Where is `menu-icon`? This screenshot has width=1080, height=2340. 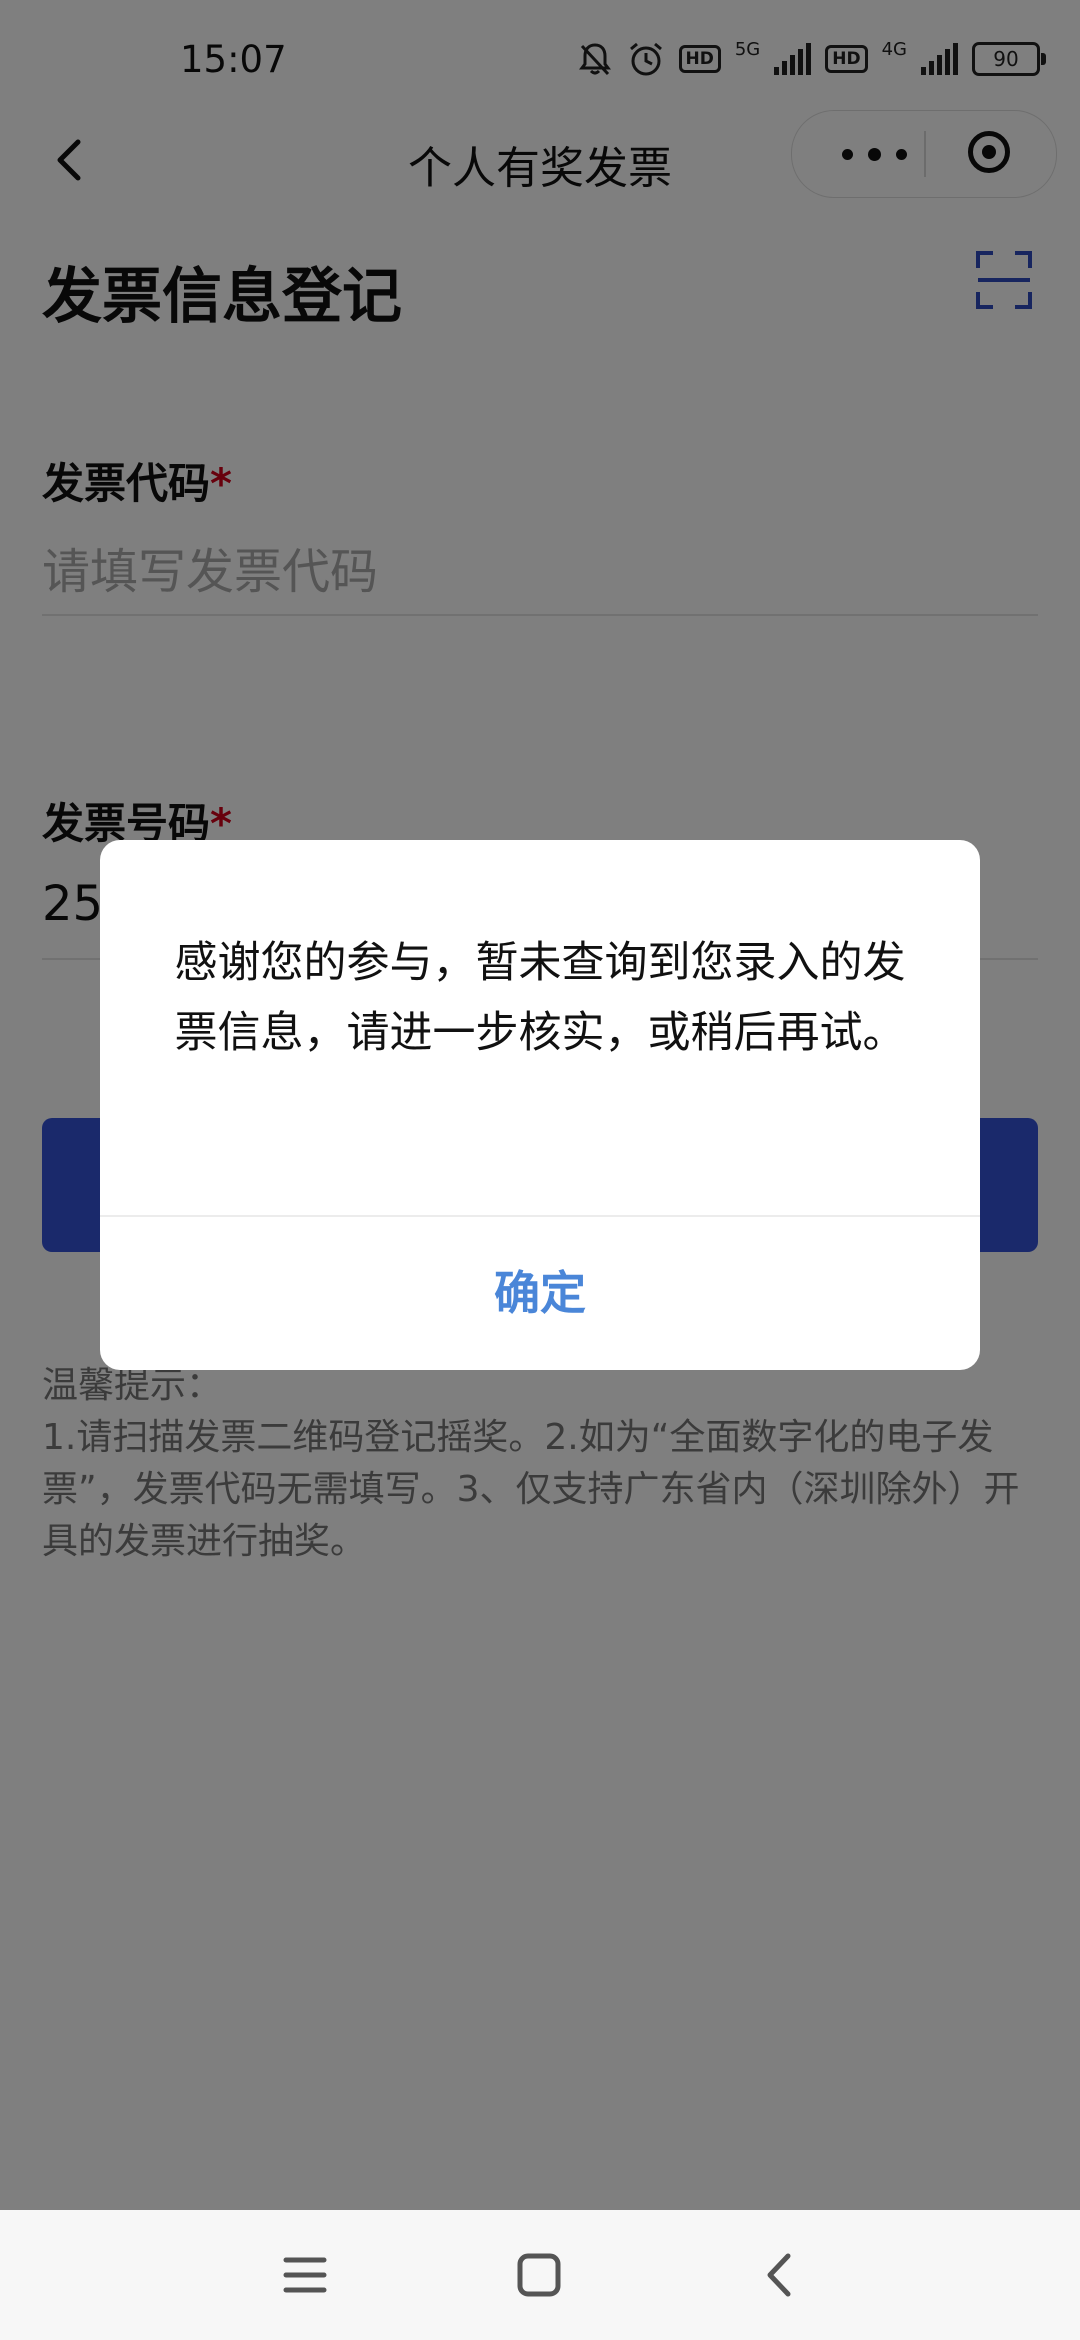
menu-icon is located at coordinates (305, 2275).